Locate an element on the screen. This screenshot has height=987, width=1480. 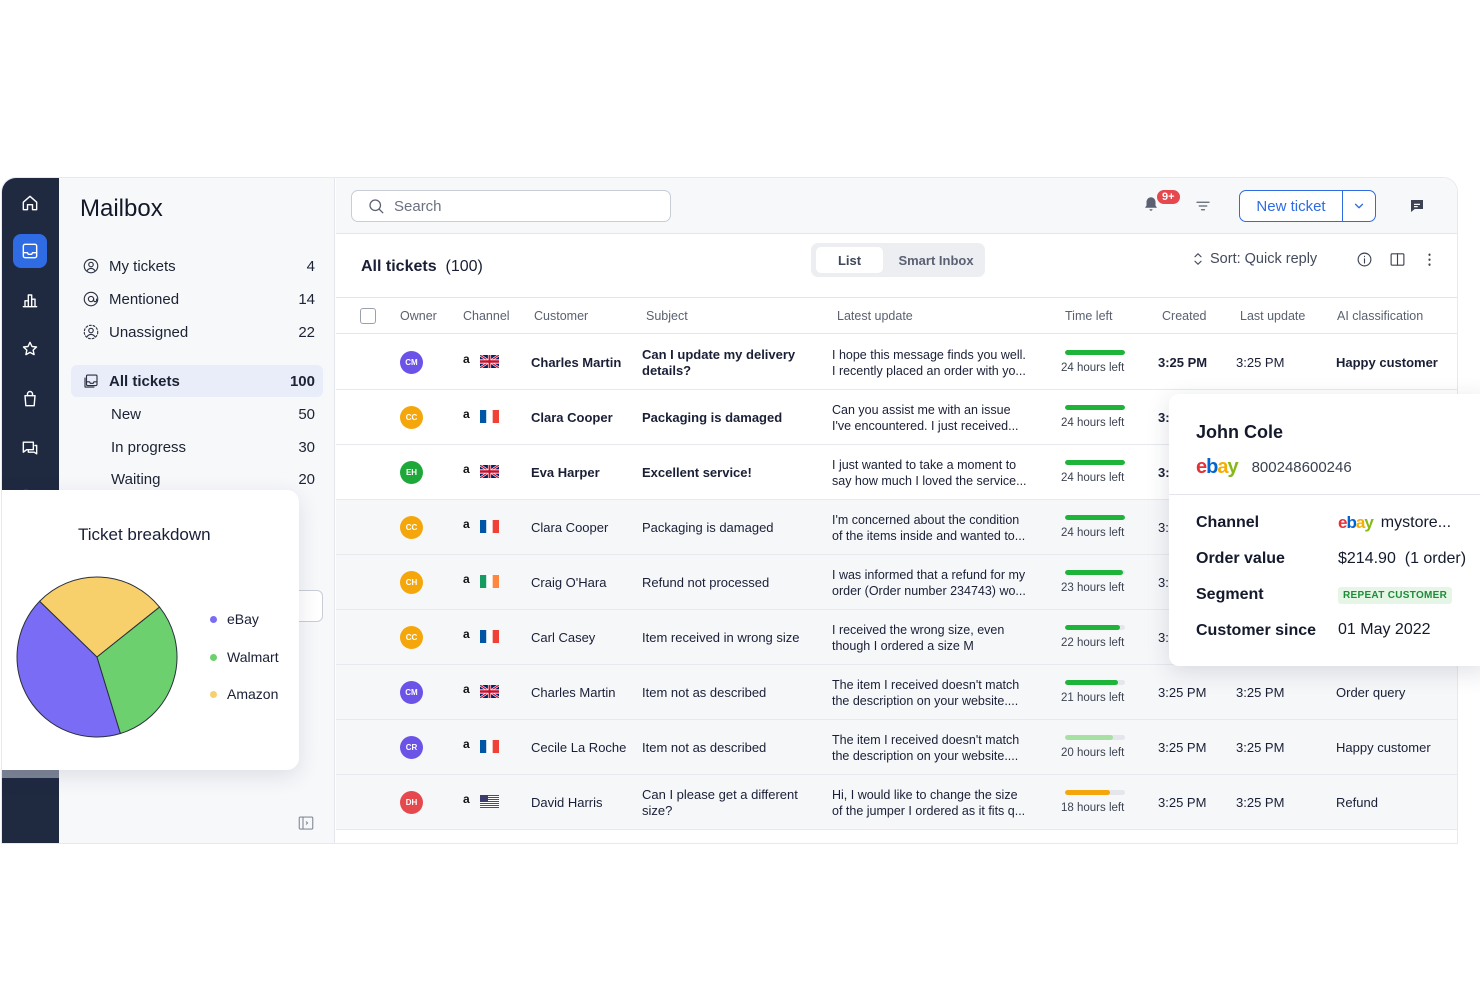
new-ticket-dropdown is located at coordinates (1359, 206).